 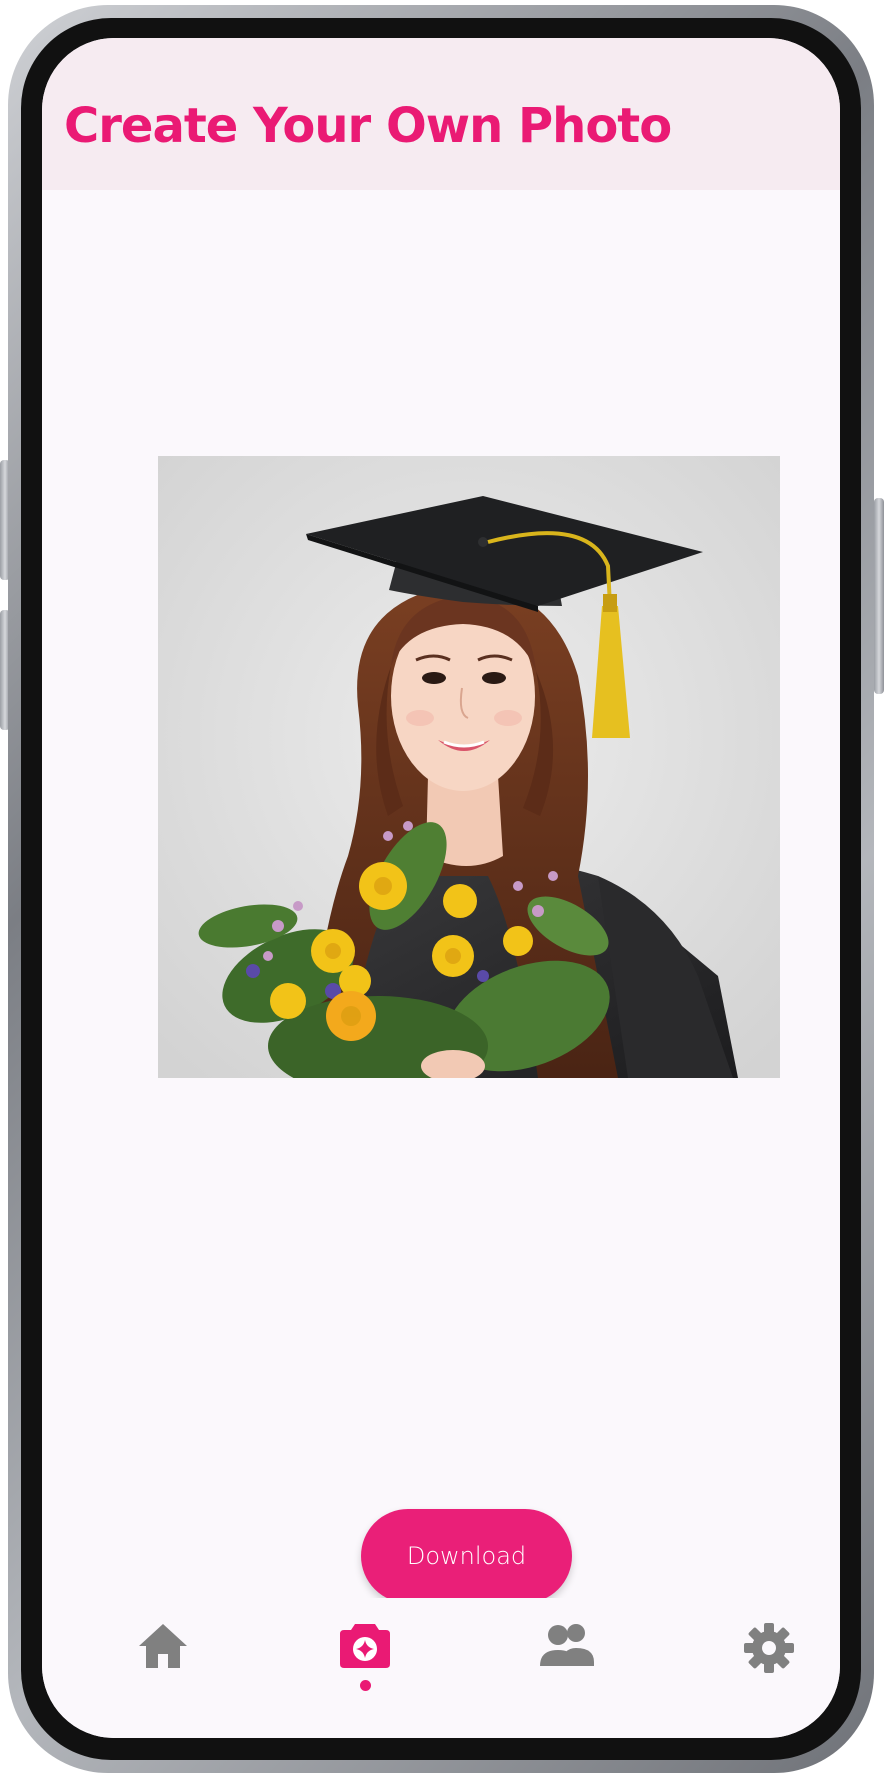 What do you see at coordinates (163, 1646) in the screenshot?
I see `home-icon` at bounding box center [163, 1646].